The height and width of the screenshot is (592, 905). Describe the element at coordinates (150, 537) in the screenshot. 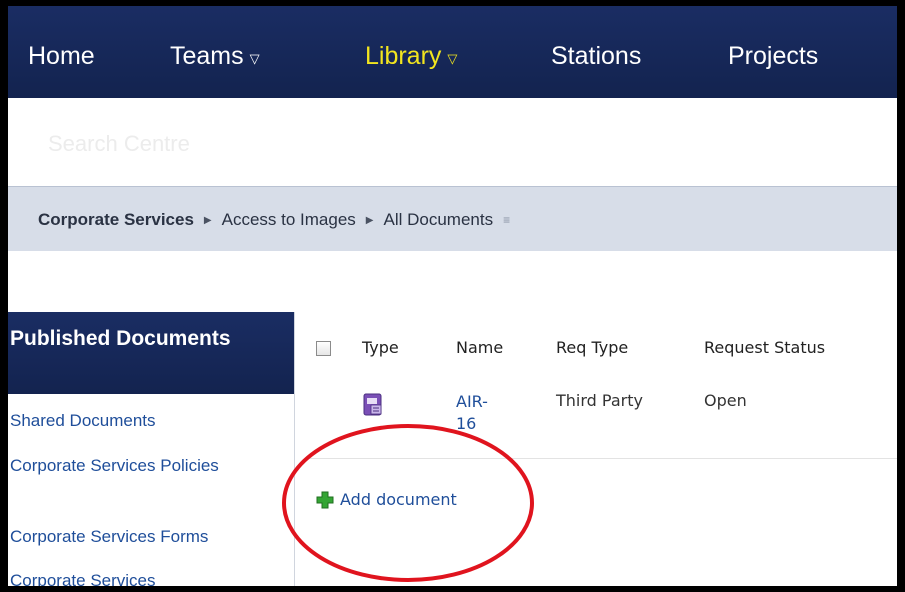

I see `sidebar-item-forms: Corporate Services Forms` at that location.